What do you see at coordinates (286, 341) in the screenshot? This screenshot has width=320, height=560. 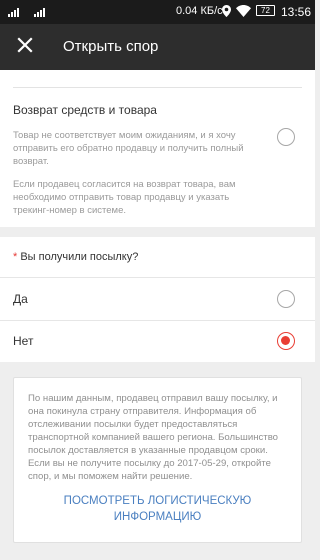 I see `option-no-radio` at bounding box center [286, 341].